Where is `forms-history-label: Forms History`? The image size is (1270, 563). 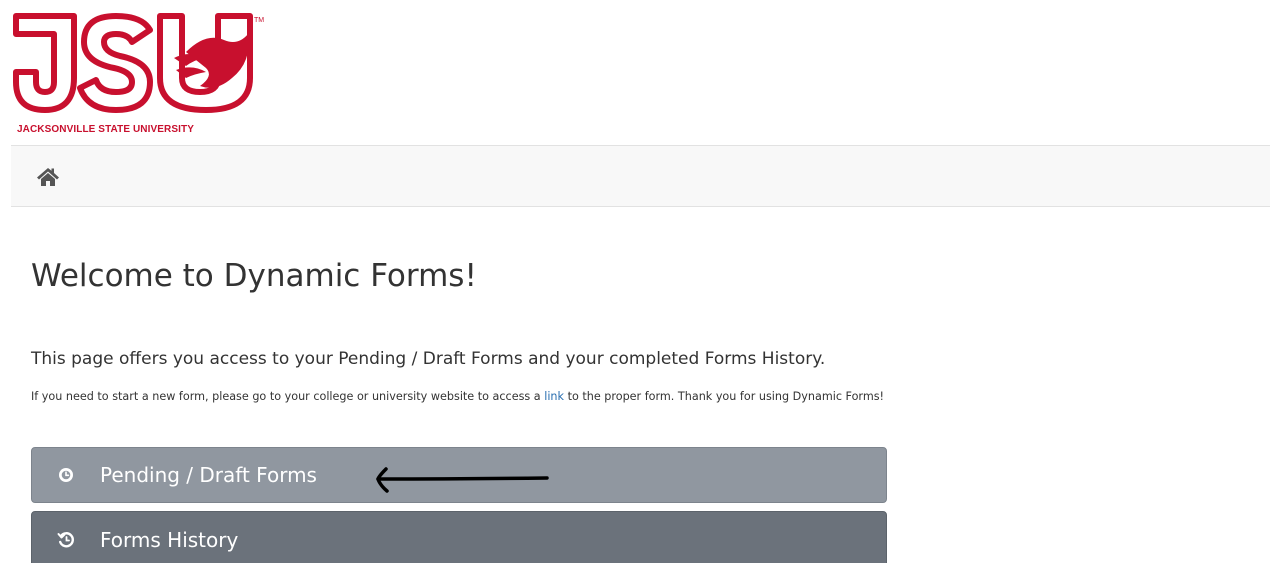
forms-history-label: Forms History is located at coordinates (169, 540).